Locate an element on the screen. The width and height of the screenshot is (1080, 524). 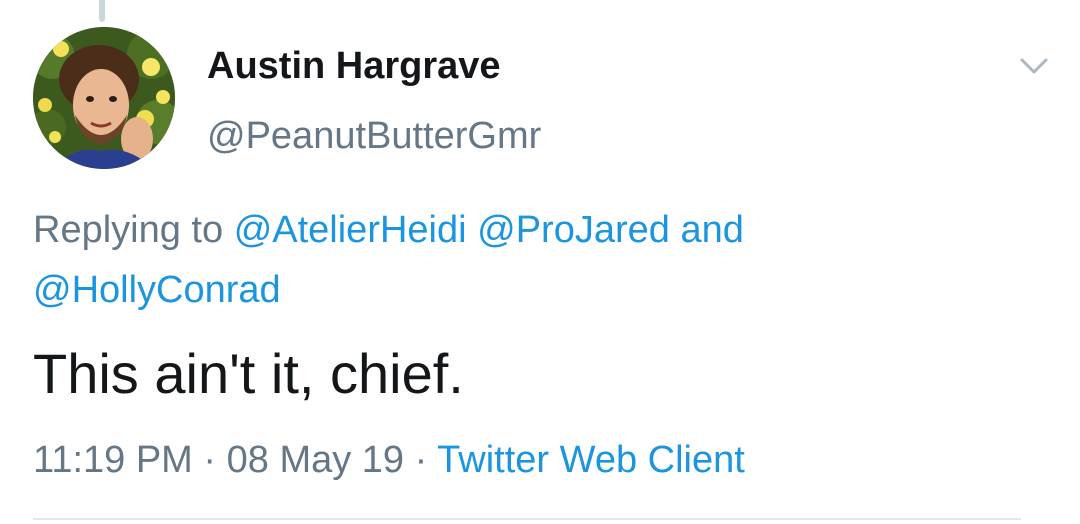
avatar is located at coordinates (104, 98).